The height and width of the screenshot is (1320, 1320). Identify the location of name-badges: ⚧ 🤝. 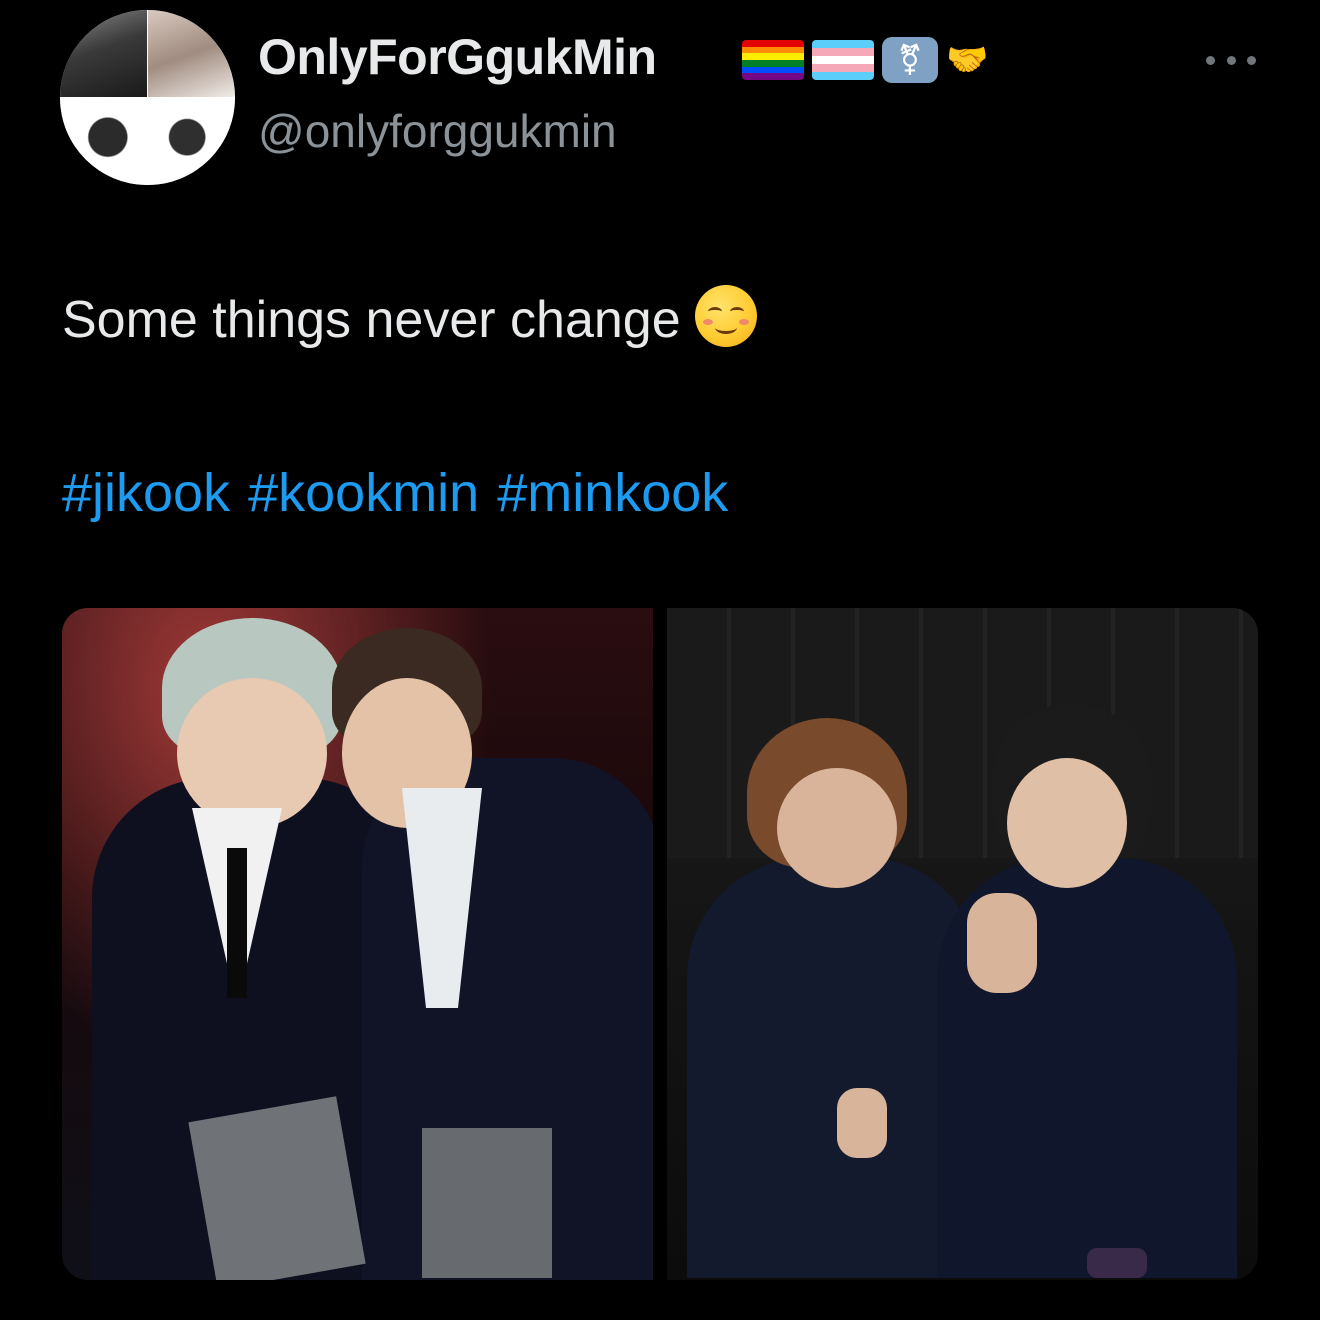
(865, 60).